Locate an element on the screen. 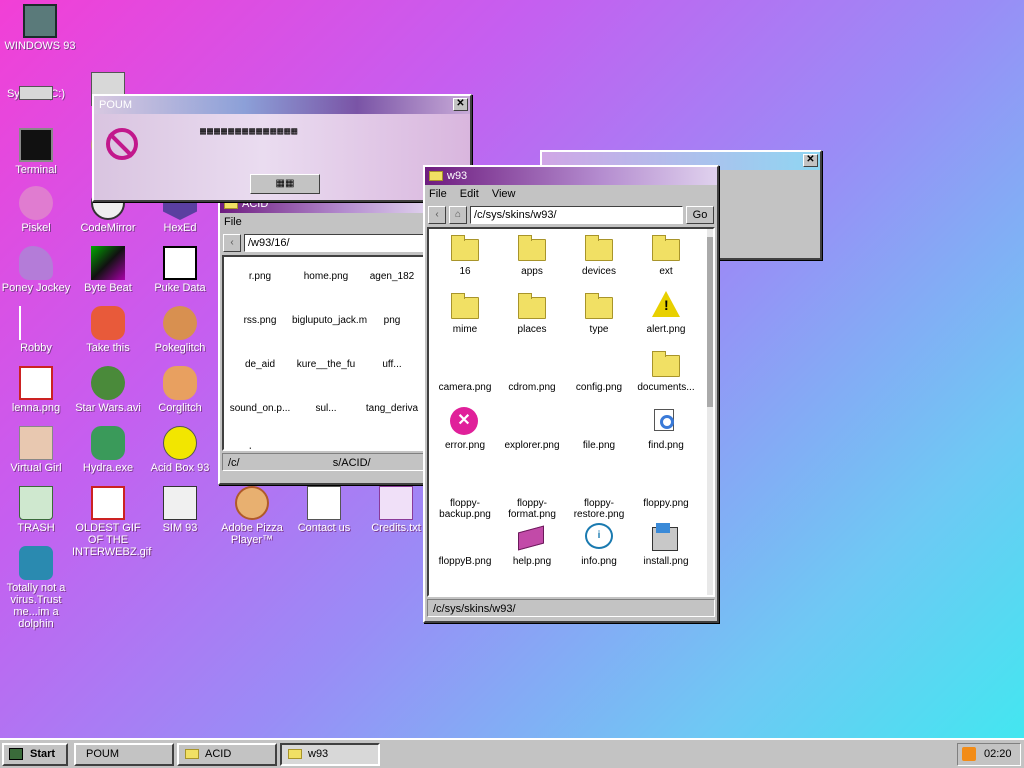 The width and height of the screenshot is (1024, 768). poum-titlebar: POUM ✕ is located at coordinates (282, 105).